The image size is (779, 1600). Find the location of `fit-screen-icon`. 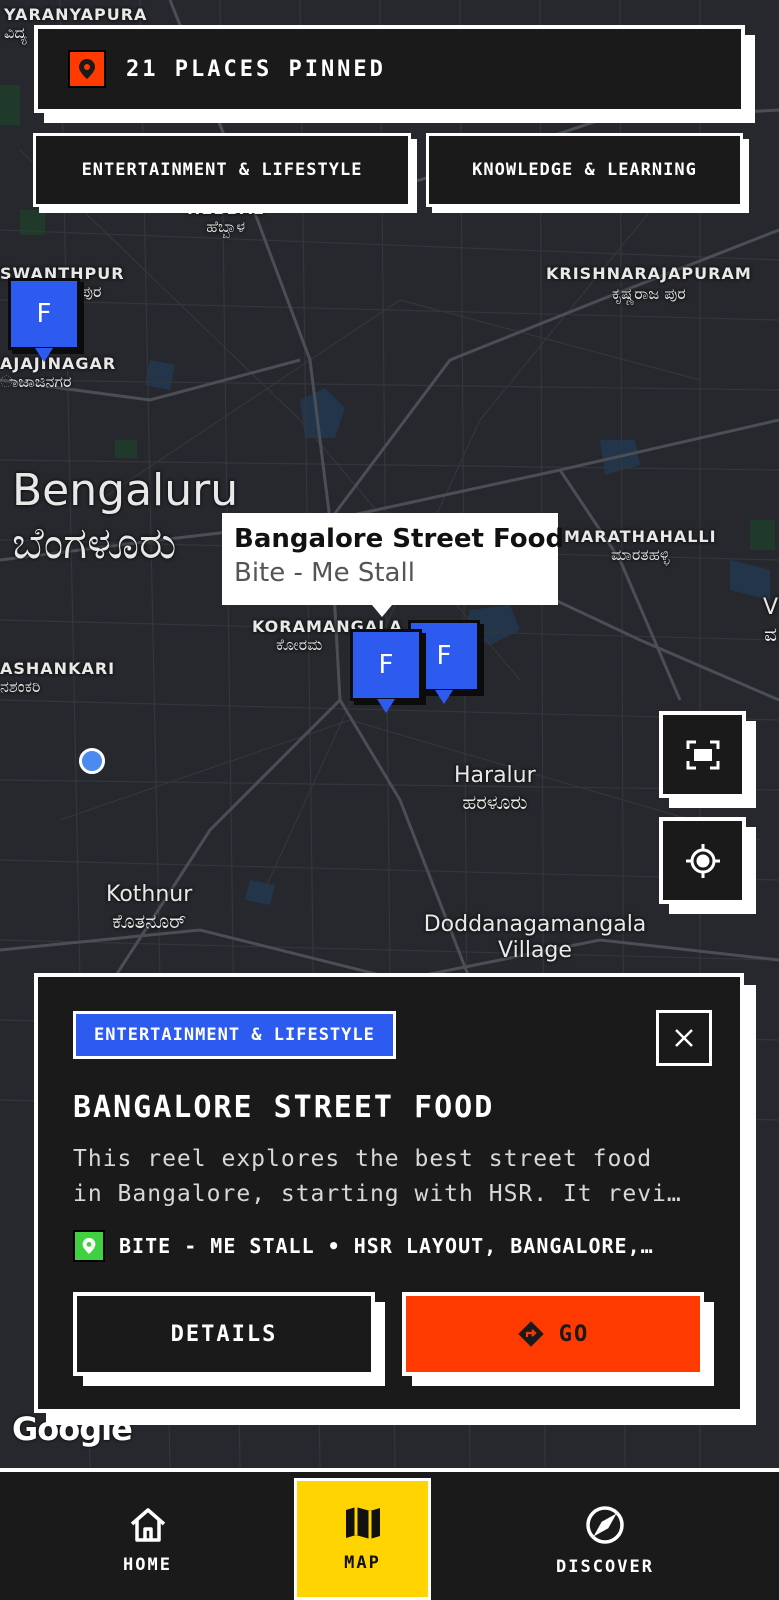

fit-screen-icon is located at coordinates (702, 754).